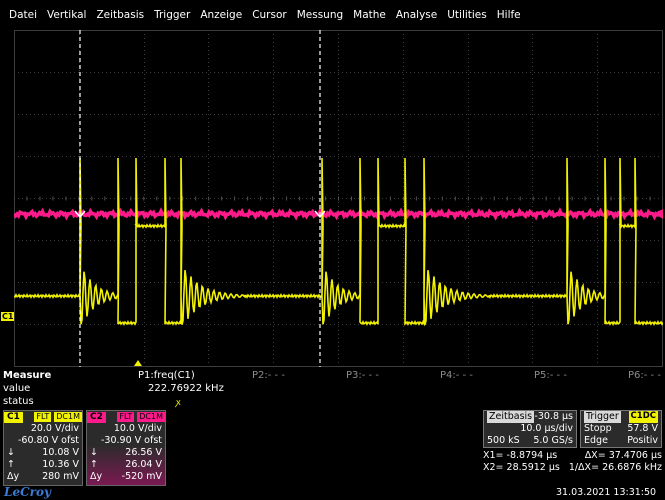 The width and height of the screenshot is (665, 500). I want to click on dx-label: ΔX=, so click(595, 455).